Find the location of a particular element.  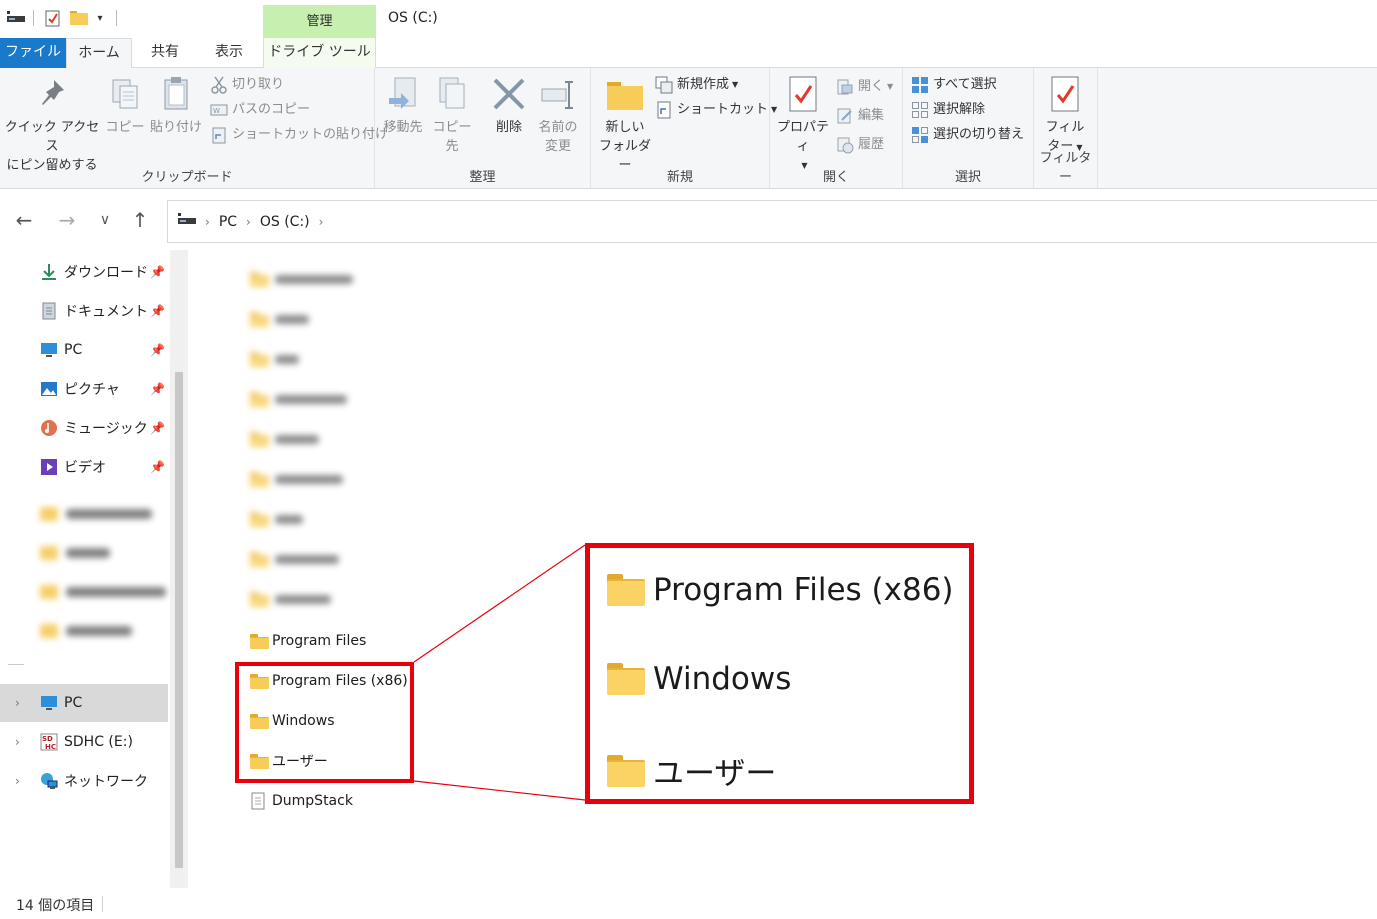

paste-icon is located at coordinates (176, 94).